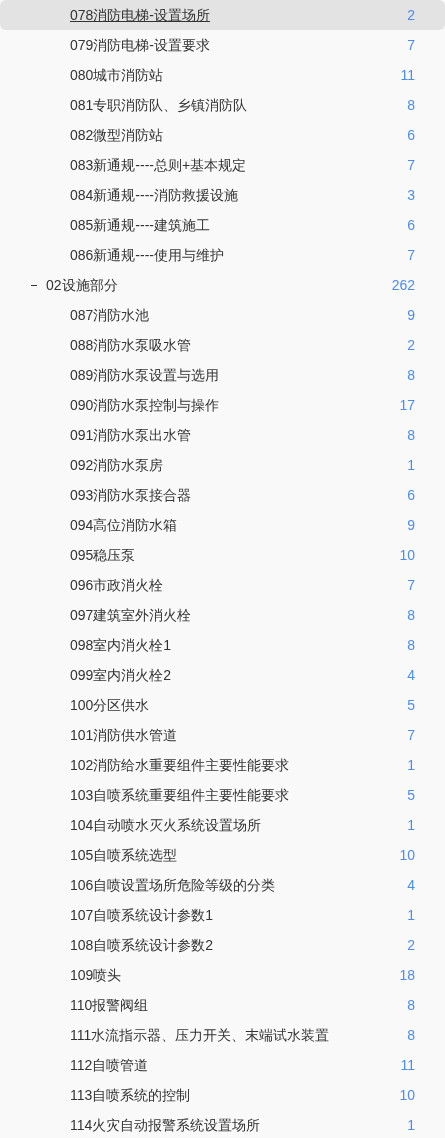 The height and width of the screenshot is (1138, 445). What do you see at coordinates (222, 705) in the screenshot?
I see `tree-item: 100分区供水 5` at bounding box center [222, 705].